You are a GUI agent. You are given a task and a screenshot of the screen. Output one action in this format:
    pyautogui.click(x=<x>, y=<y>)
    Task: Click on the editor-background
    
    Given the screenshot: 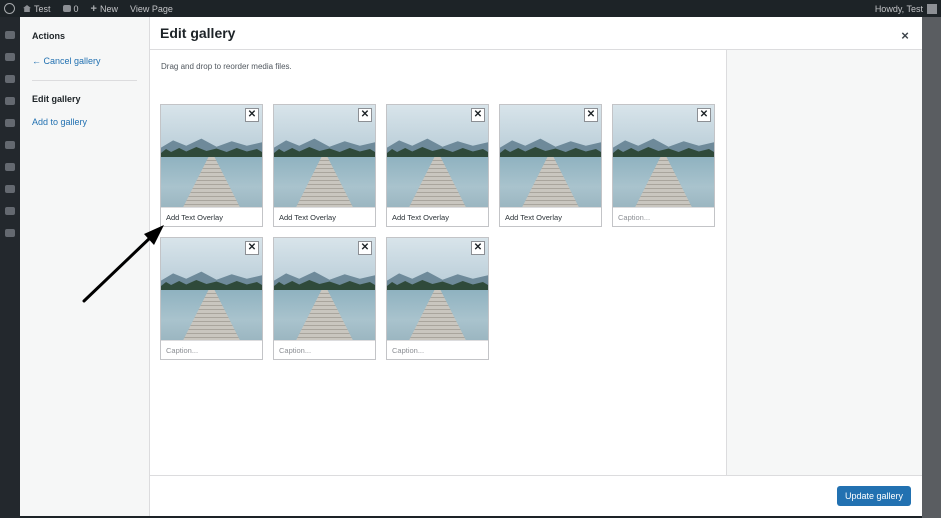 What is the action you would take?
    pyautogui.click(x=931, y=267)
    